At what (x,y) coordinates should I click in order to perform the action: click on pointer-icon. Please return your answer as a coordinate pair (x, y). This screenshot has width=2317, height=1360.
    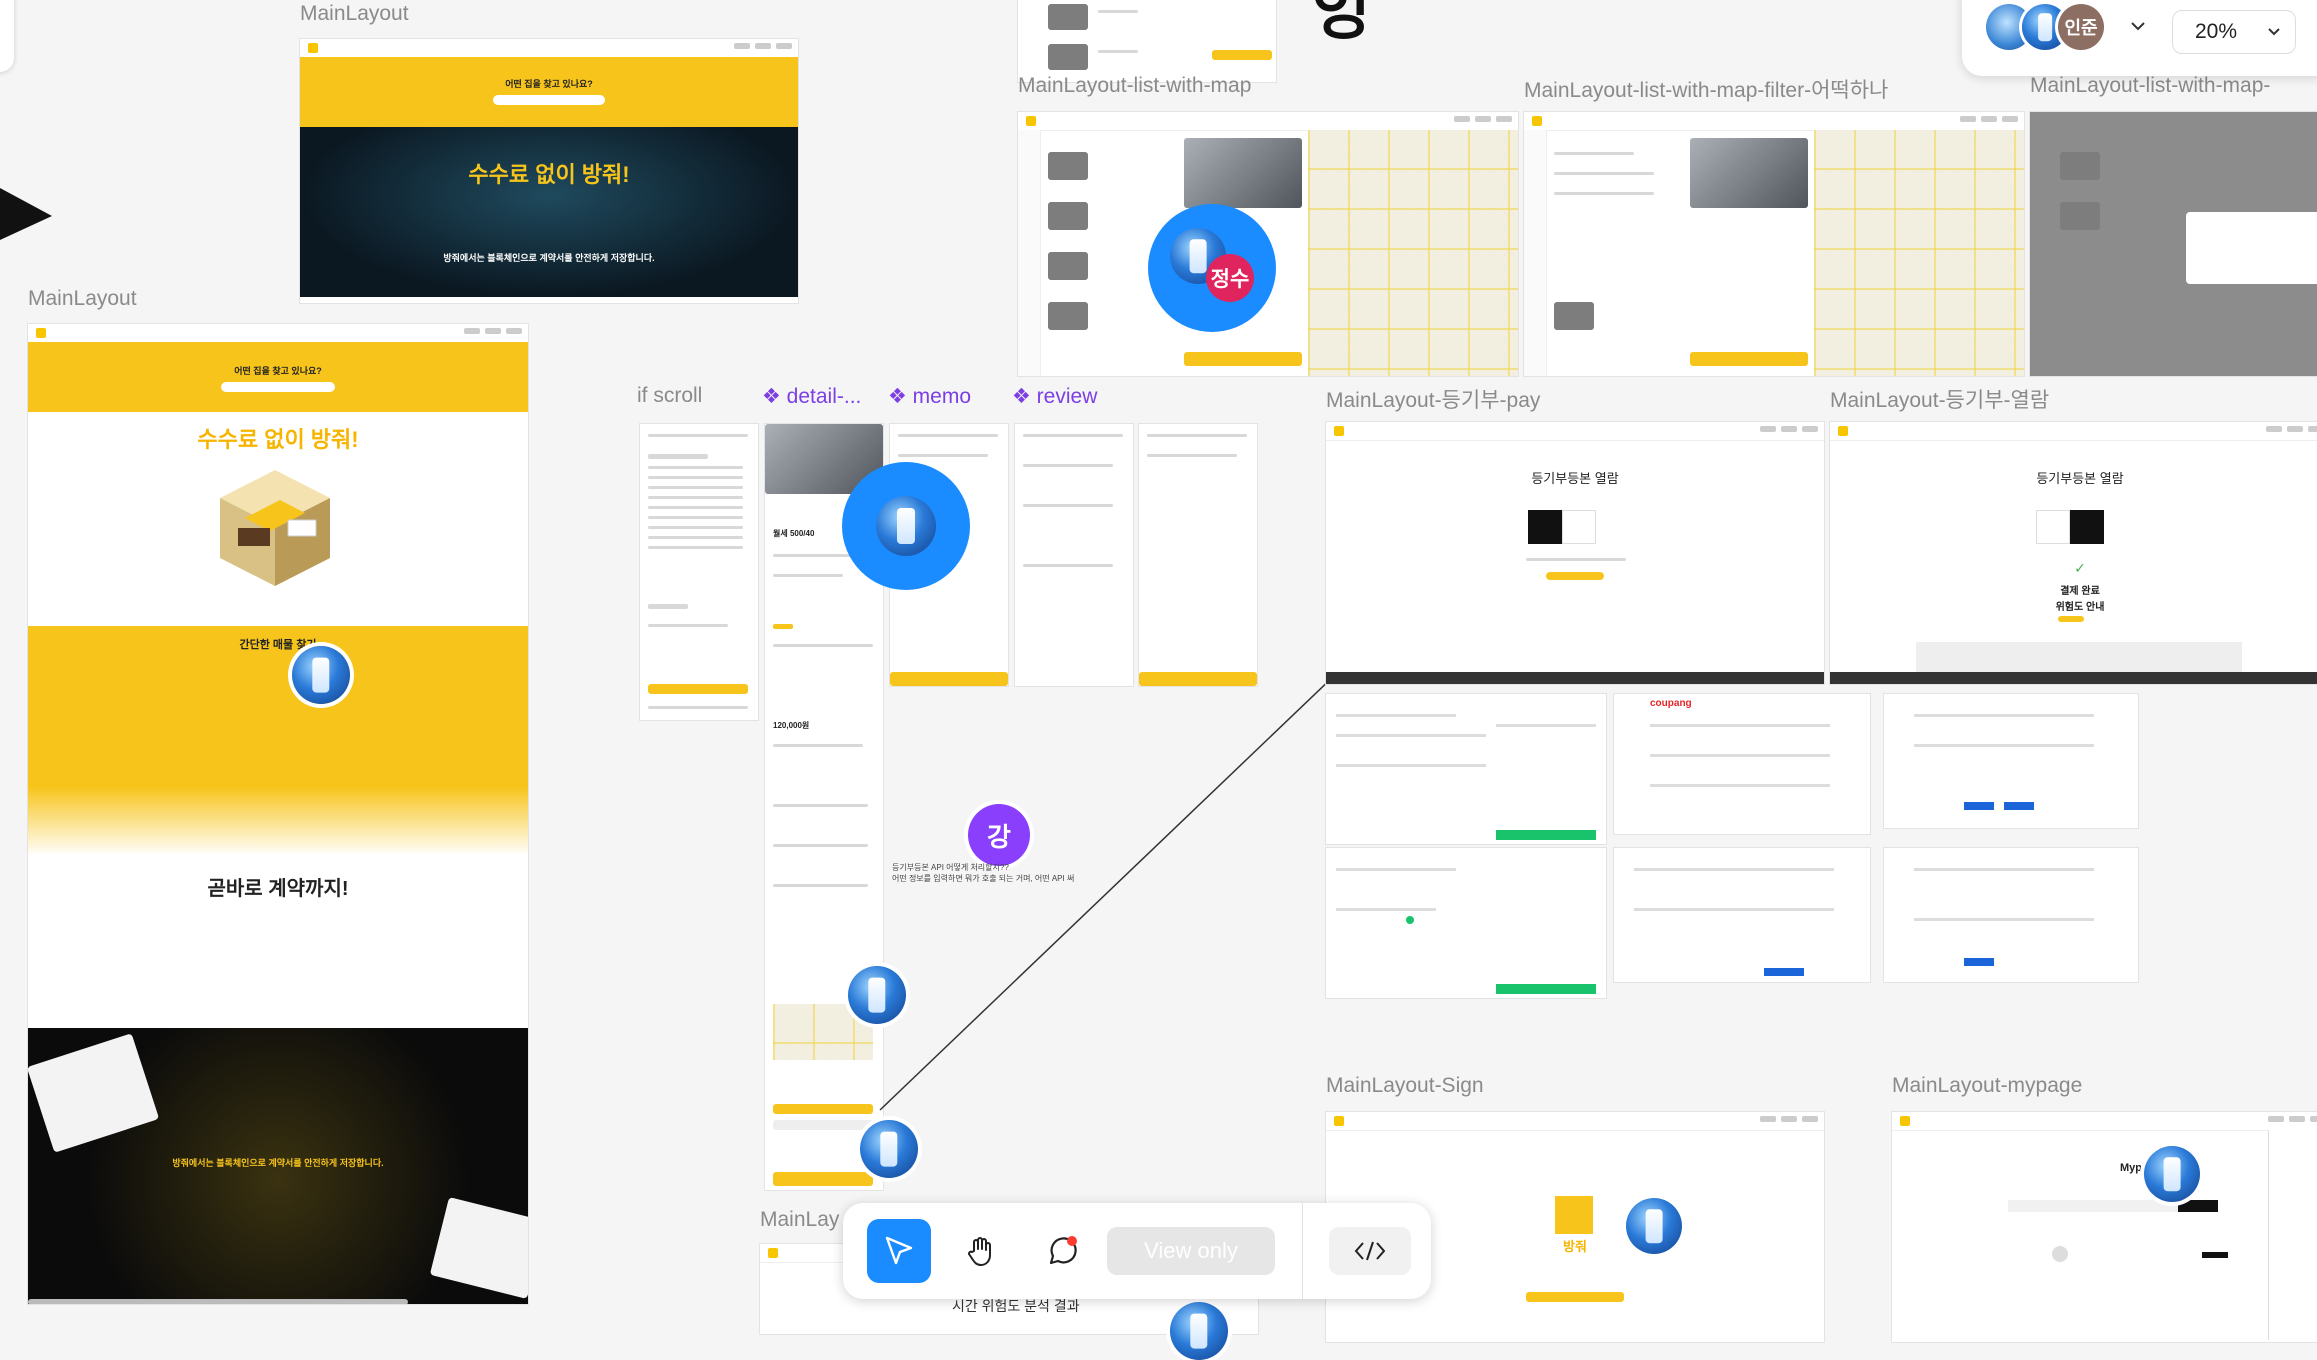
    Looking at the image, I should click on (899, 1250).